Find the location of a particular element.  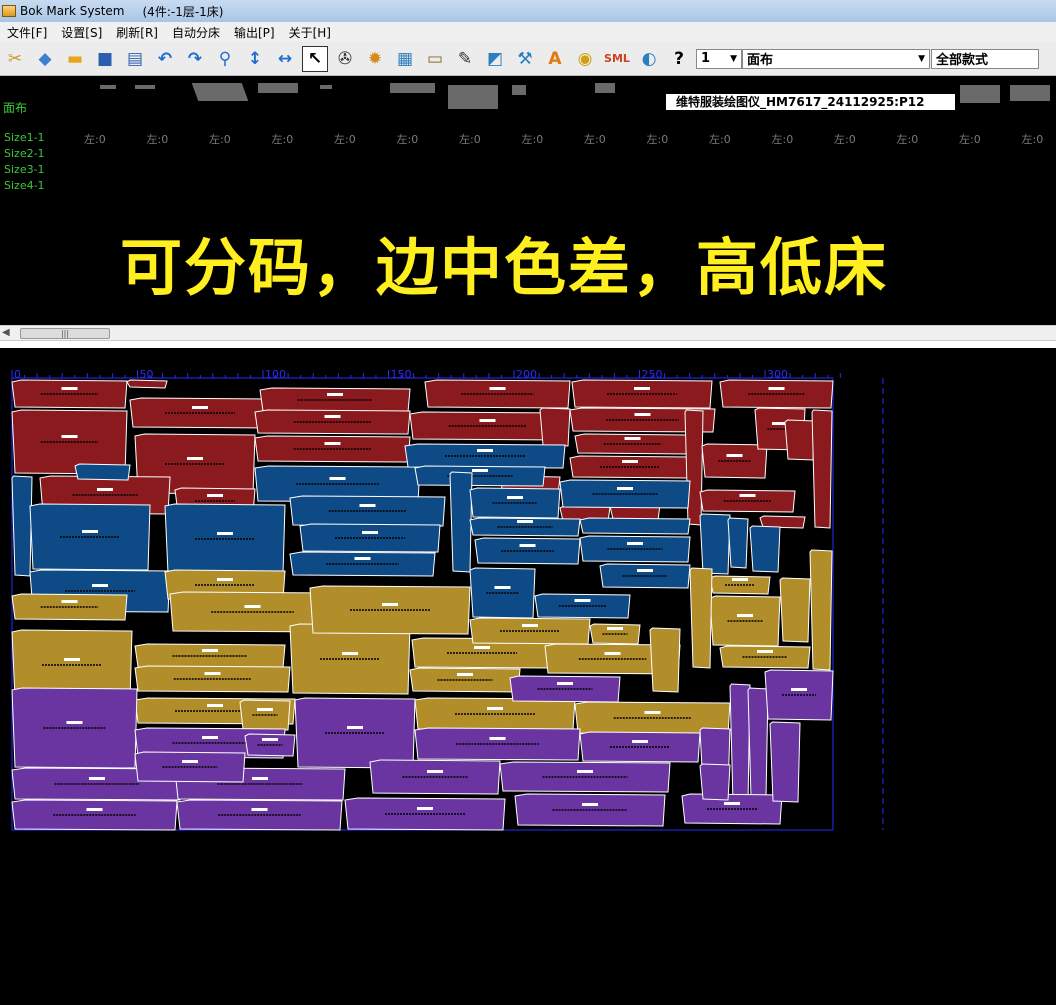

insert-icon: ▤ is located at coordinates (135, 59).